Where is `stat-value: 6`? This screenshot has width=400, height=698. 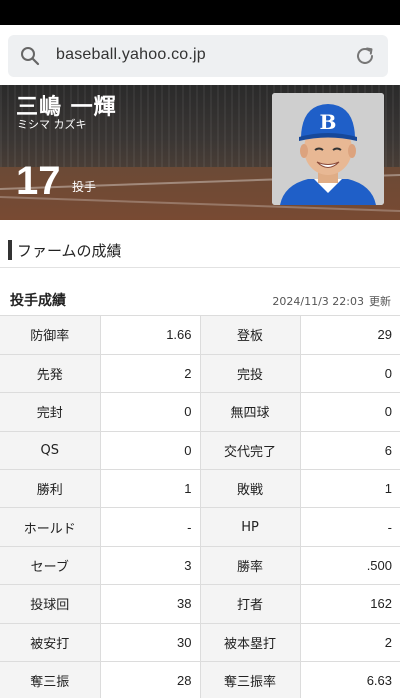 stat-value: 6 is located at coordinates (350, 451).